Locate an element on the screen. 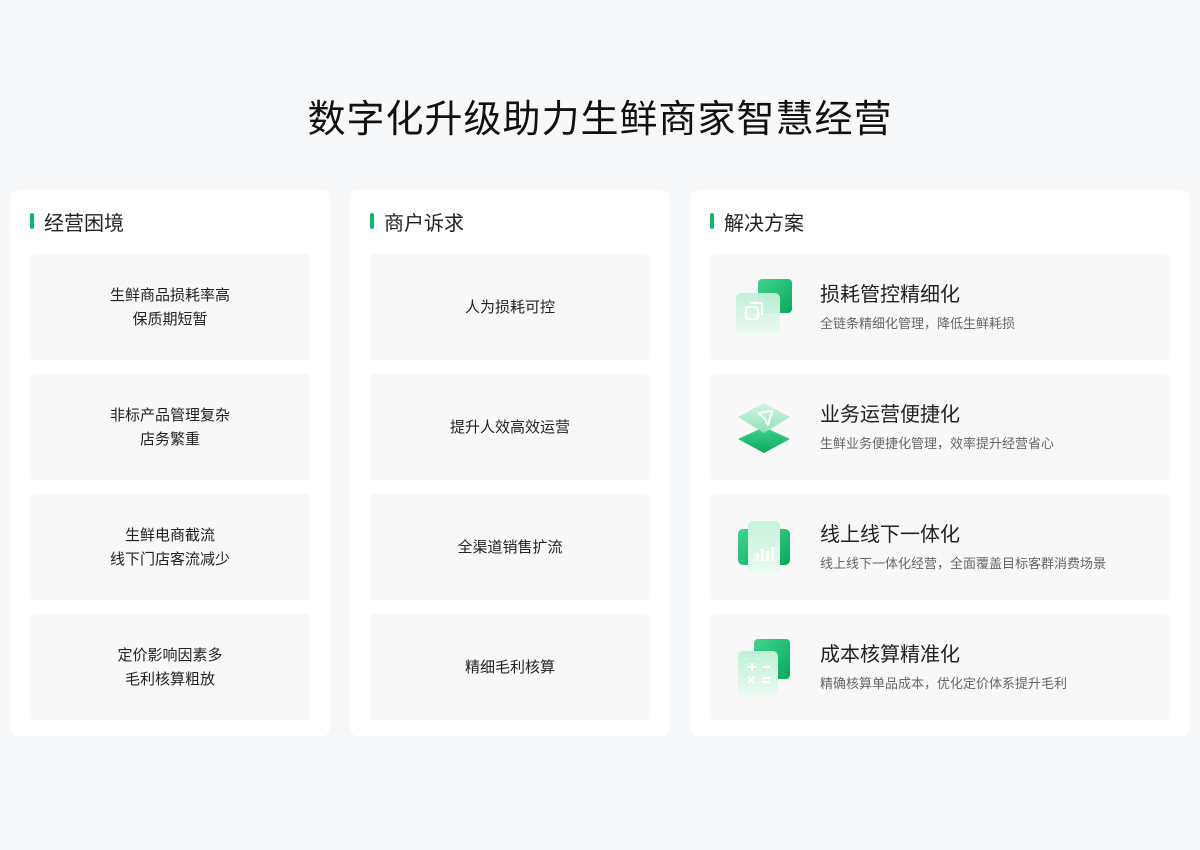 The height and width of the screenshot is (850, 1200). solution-title: 线上线下一体化 is located at coordinates (890, 534).